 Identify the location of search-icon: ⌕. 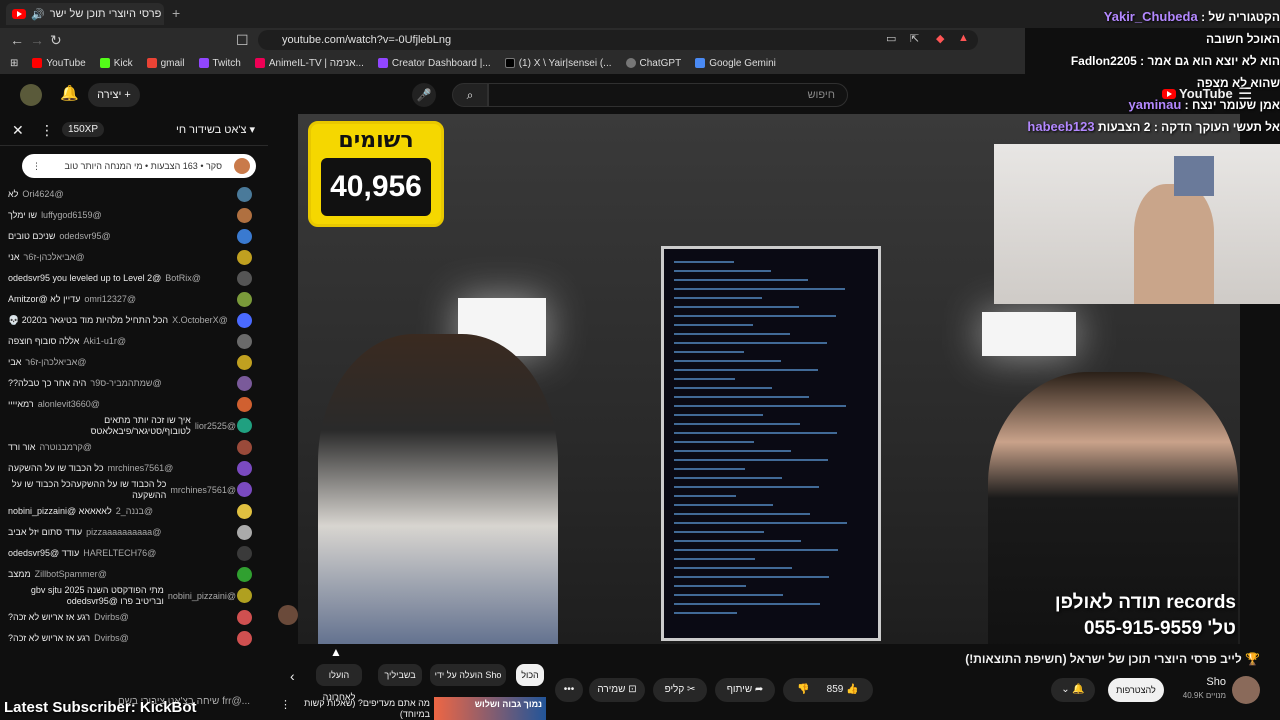
(470, 95).